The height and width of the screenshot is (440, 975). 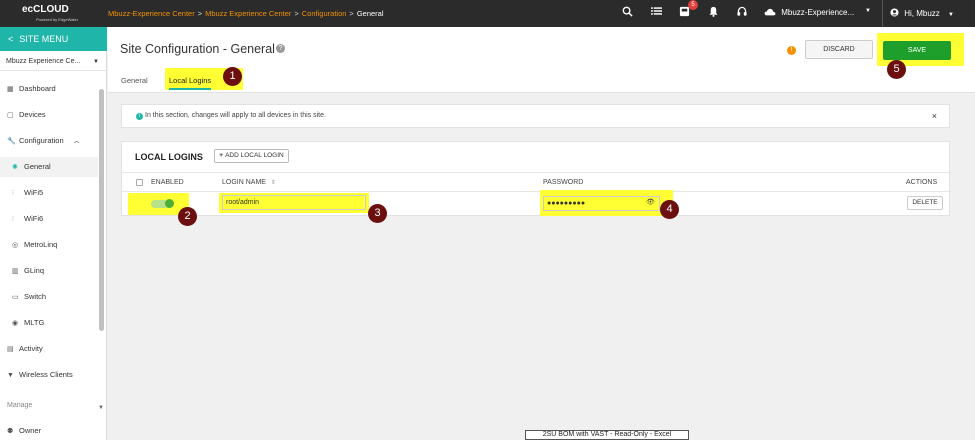 What do you see at coordinates (15, 297) in the screenshot?
I see `switch-icon: ▭` at bounding box center [15, 297].